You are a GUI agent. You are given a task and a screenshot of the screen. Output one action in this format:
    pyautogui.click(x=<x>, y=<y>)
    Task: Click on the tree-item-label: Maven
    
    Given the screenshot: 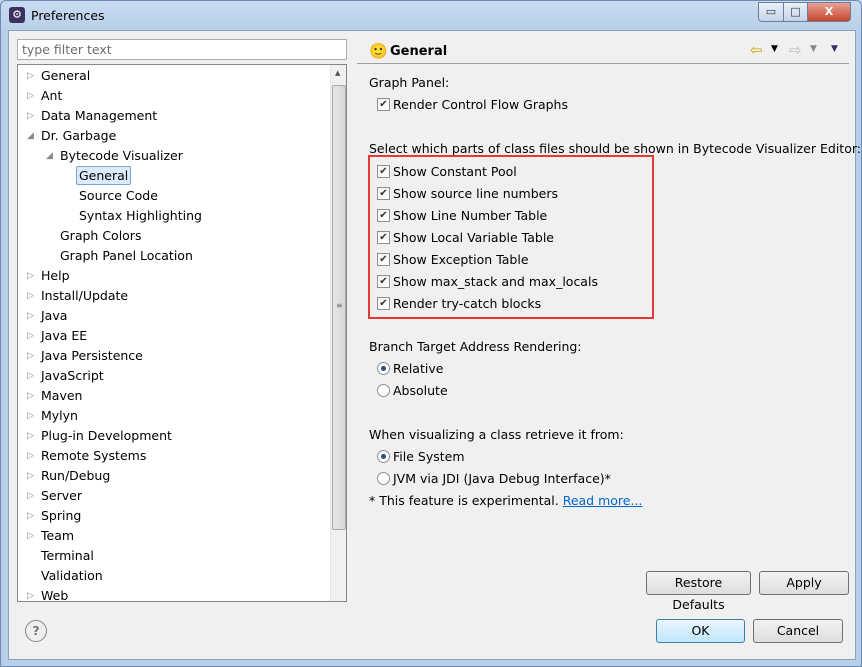 What is the action you would take?
    pyautogui.click(x=62, y=395)
    